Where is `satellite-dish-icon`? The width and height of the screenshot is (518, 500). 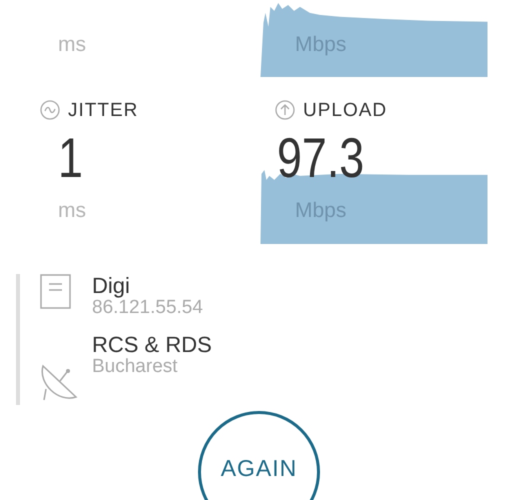
satellite-dish-icon is located at coordinates (59, 382).